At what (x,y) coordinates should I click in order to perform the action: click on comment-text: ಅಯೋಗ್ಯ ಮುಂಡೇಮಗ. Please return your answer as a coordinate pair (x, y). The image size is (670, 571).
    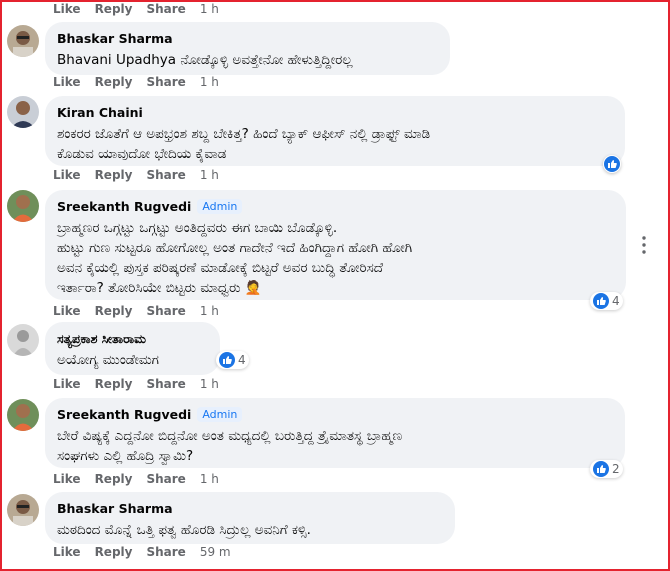
    Looking at the image, I should click on (108, 360).